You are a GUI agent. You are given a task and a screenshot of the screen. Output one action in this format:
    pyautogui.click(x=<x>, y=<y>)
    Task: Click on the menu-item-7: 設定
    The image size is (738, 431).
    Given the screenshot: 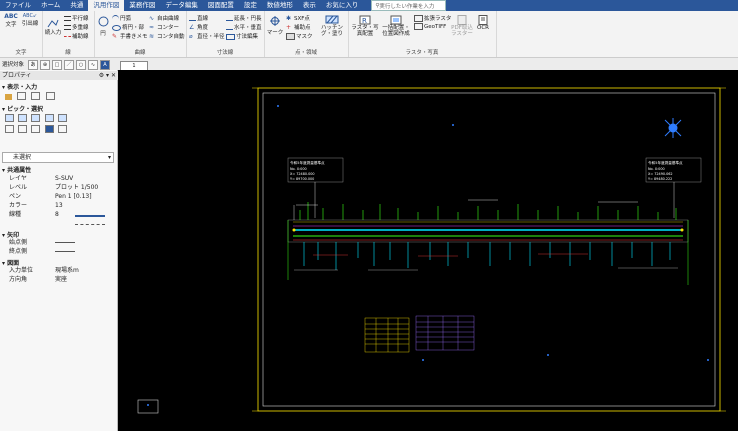 What is the action you would take?
    pyautogui.click(x=250, y=5)
    